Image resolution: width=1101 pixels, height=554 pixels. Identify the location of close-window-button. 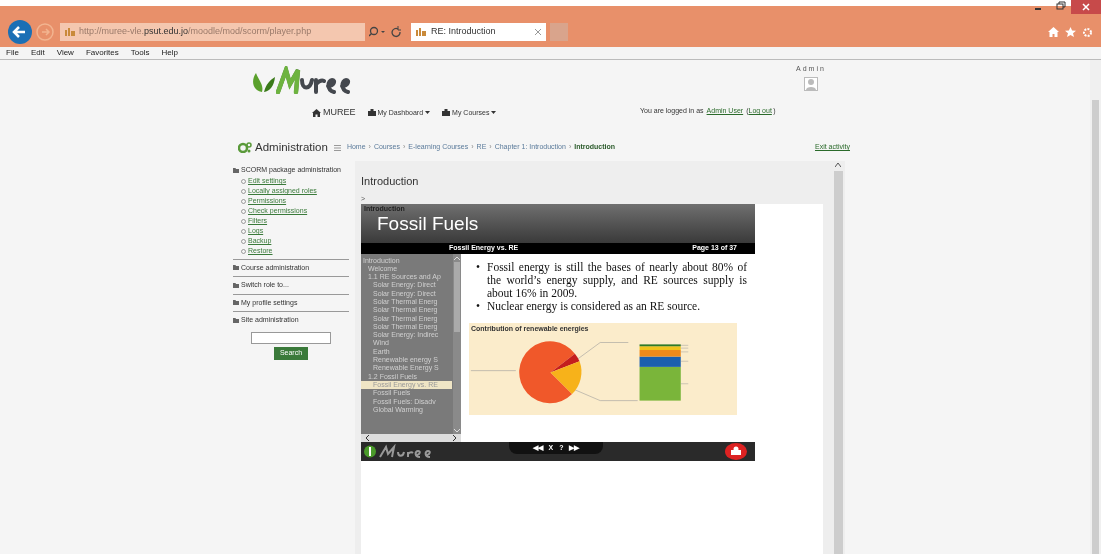
(1086, 7).